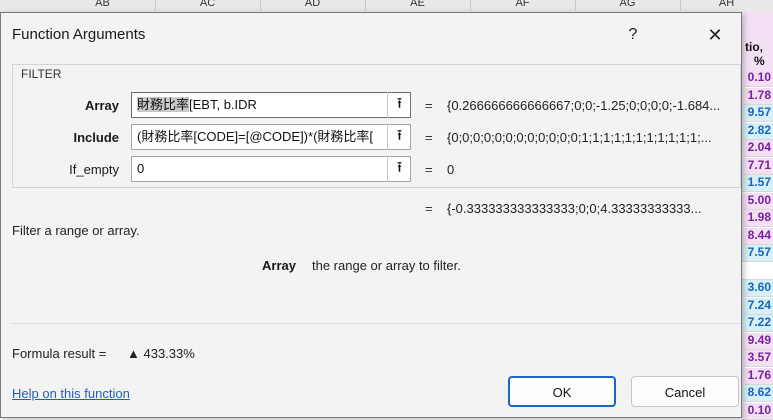 This screenshot has height=420, width=773. What do you see at coordinates (71, 393) in the screenshot?
I see `help-on-function-link: Help on this function` at bounding box center [71, 393].